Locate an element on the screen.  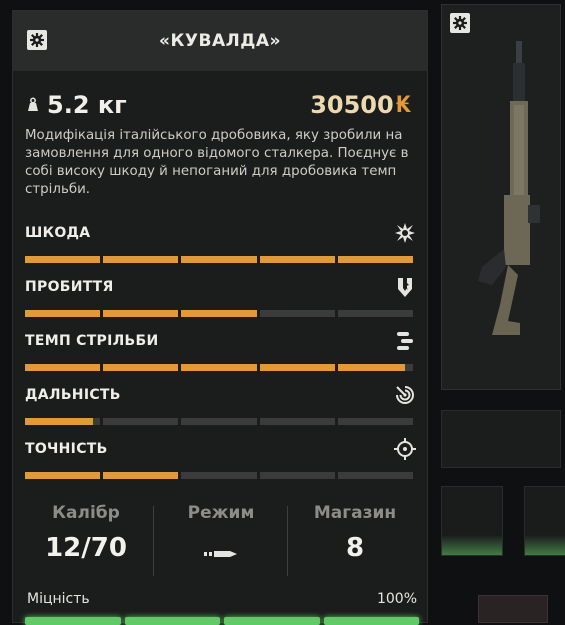
price-row: 30500 ₭ is located at coordinates (360, 105).